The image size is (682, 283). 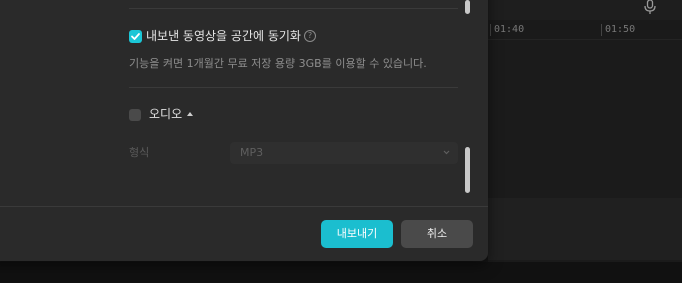 What do you see at coordinates (585, 229) in the screenshot?
I see `timeline-track` at bounding box center [585, 229].